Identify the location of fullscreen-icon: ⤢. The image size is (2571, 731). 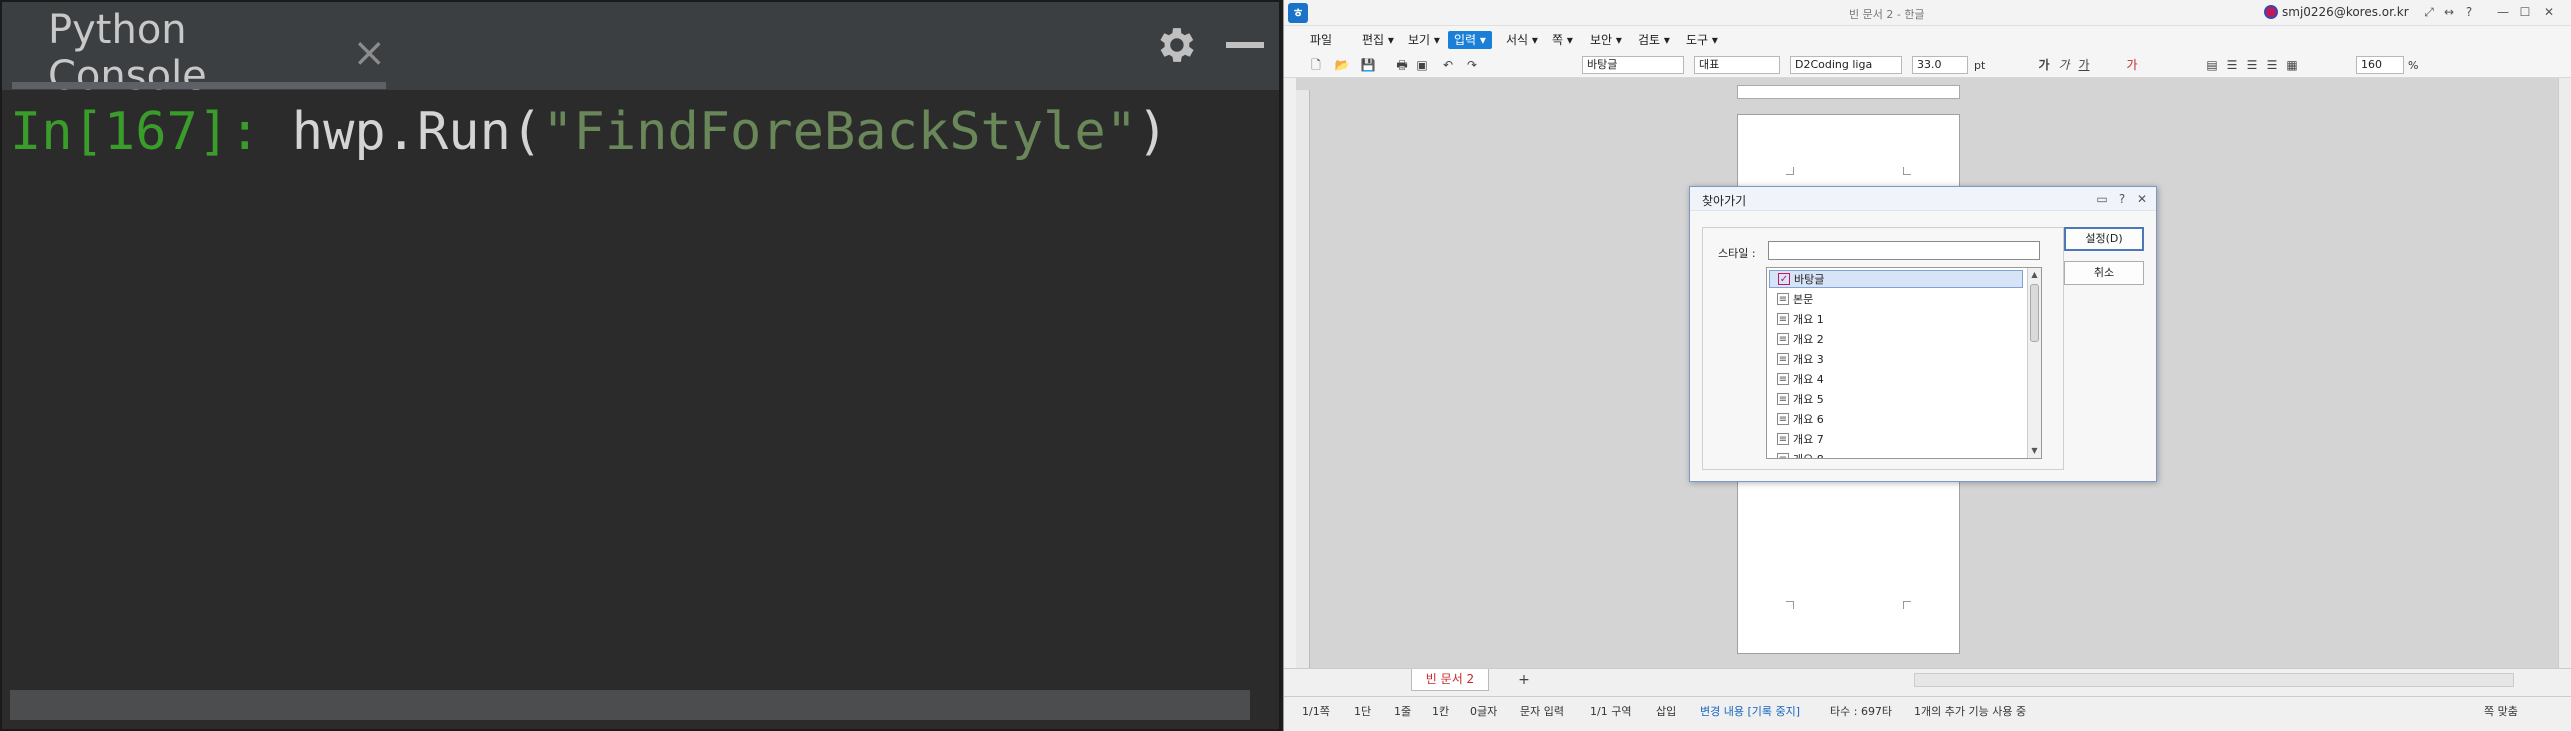
(2429, 12).